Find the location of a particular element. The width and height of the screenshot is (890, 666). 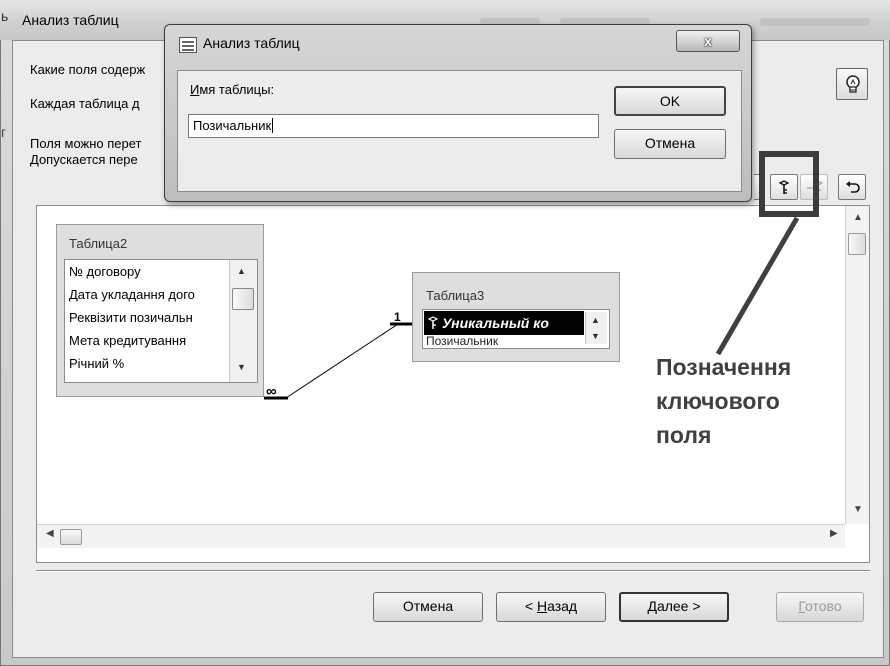

finish-button-label: отово is located at coordinates (823, 606).